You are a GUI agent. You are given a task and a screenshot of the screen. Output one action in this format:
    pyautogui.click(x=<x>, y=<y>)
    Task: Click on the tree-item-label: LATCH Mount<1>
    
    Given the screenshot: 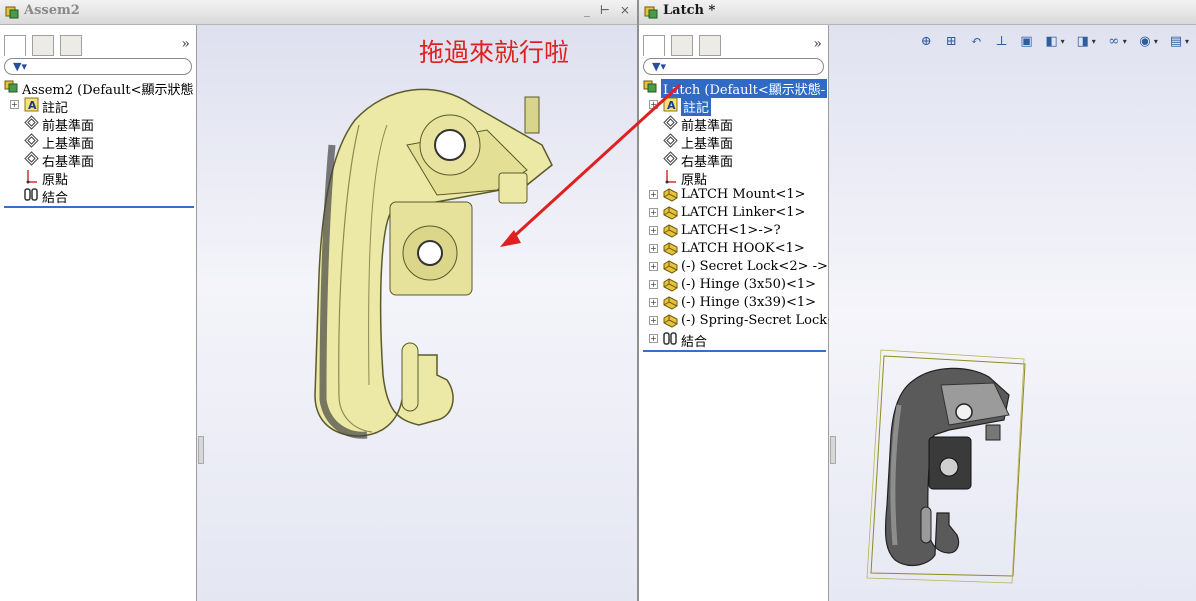 What is the action you would take?
    pyautogui.click(x=743, y=194)
    